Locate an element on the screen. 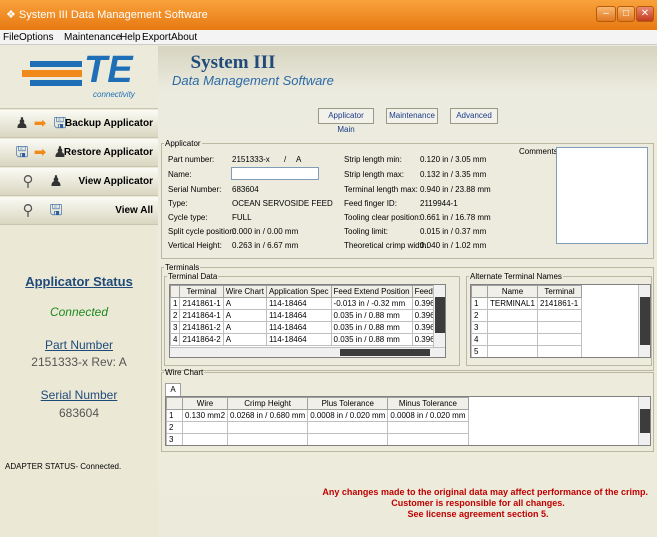  wire-chart-tab-a: A is located at coordinates (173, 389).